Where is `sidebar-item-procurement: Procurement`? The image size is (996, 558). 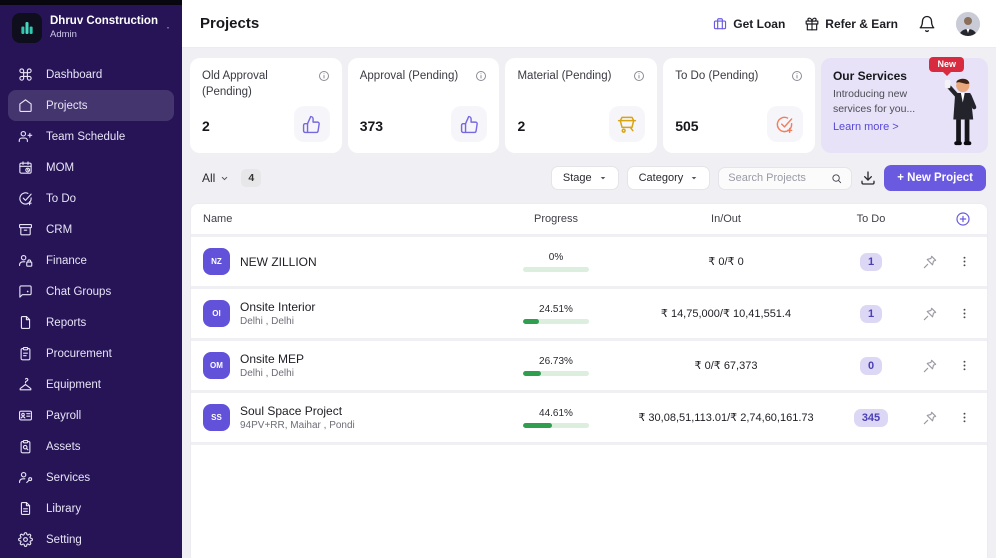 sidebar-item-procurement: Procurement is located at coordinates (91, 353).